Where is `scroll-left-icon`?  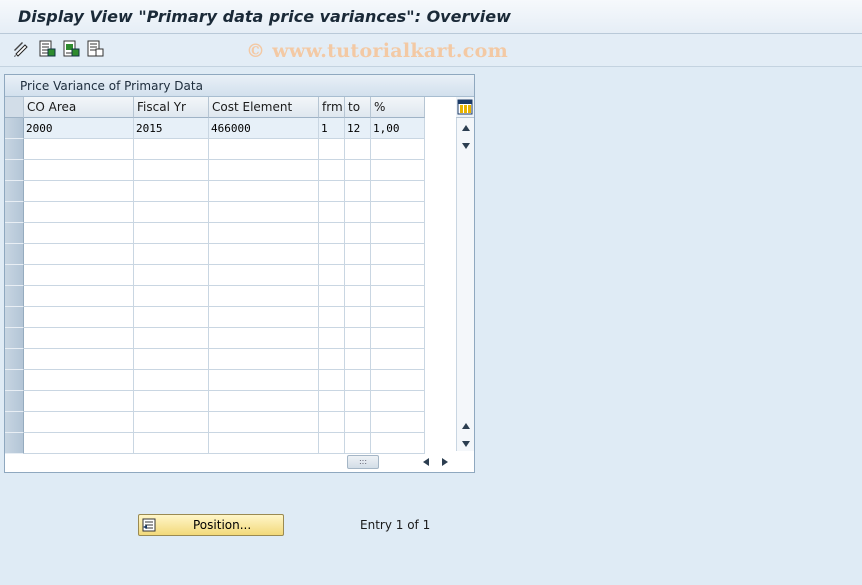
scroll-left-icon is located at coordinates (426, 462).